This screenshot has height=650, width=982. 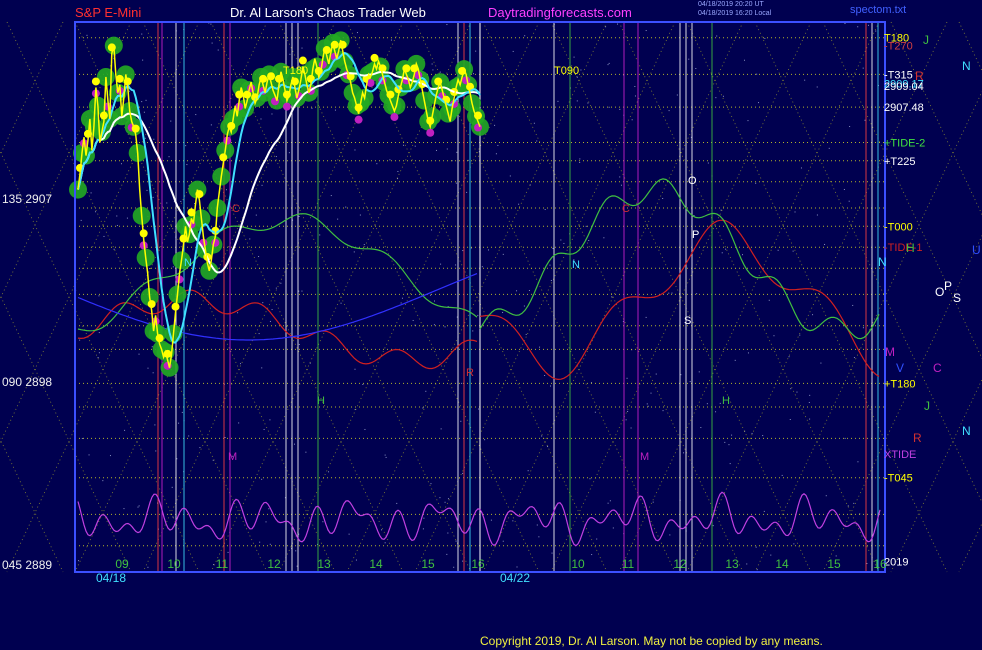 I want to click on chart-letter: M, so click(x=232, y=457).